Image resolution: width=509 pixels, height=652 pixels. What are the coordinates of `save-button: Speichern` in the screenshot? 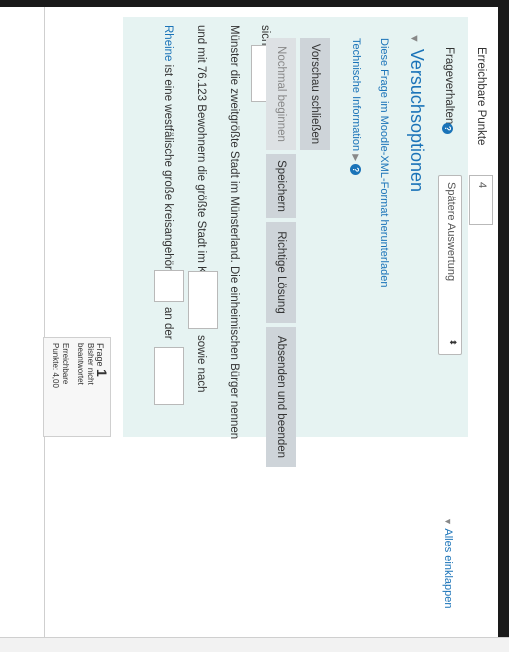 It's located at (281, 186).